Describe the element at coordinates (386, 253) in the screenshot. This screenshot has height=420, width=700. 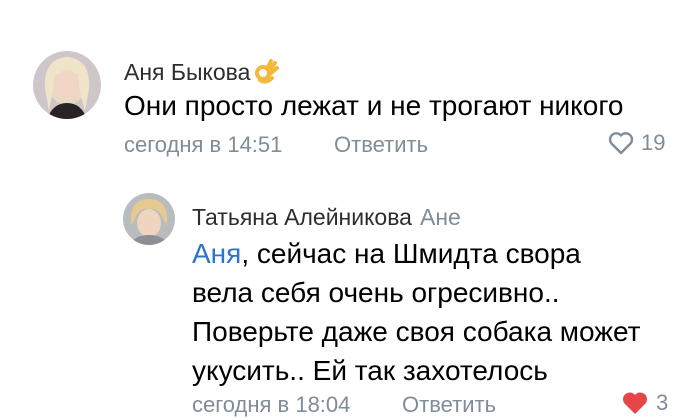
I see `comment-text-line-1: Аня, сейчас на Шмидта свора` at that location.